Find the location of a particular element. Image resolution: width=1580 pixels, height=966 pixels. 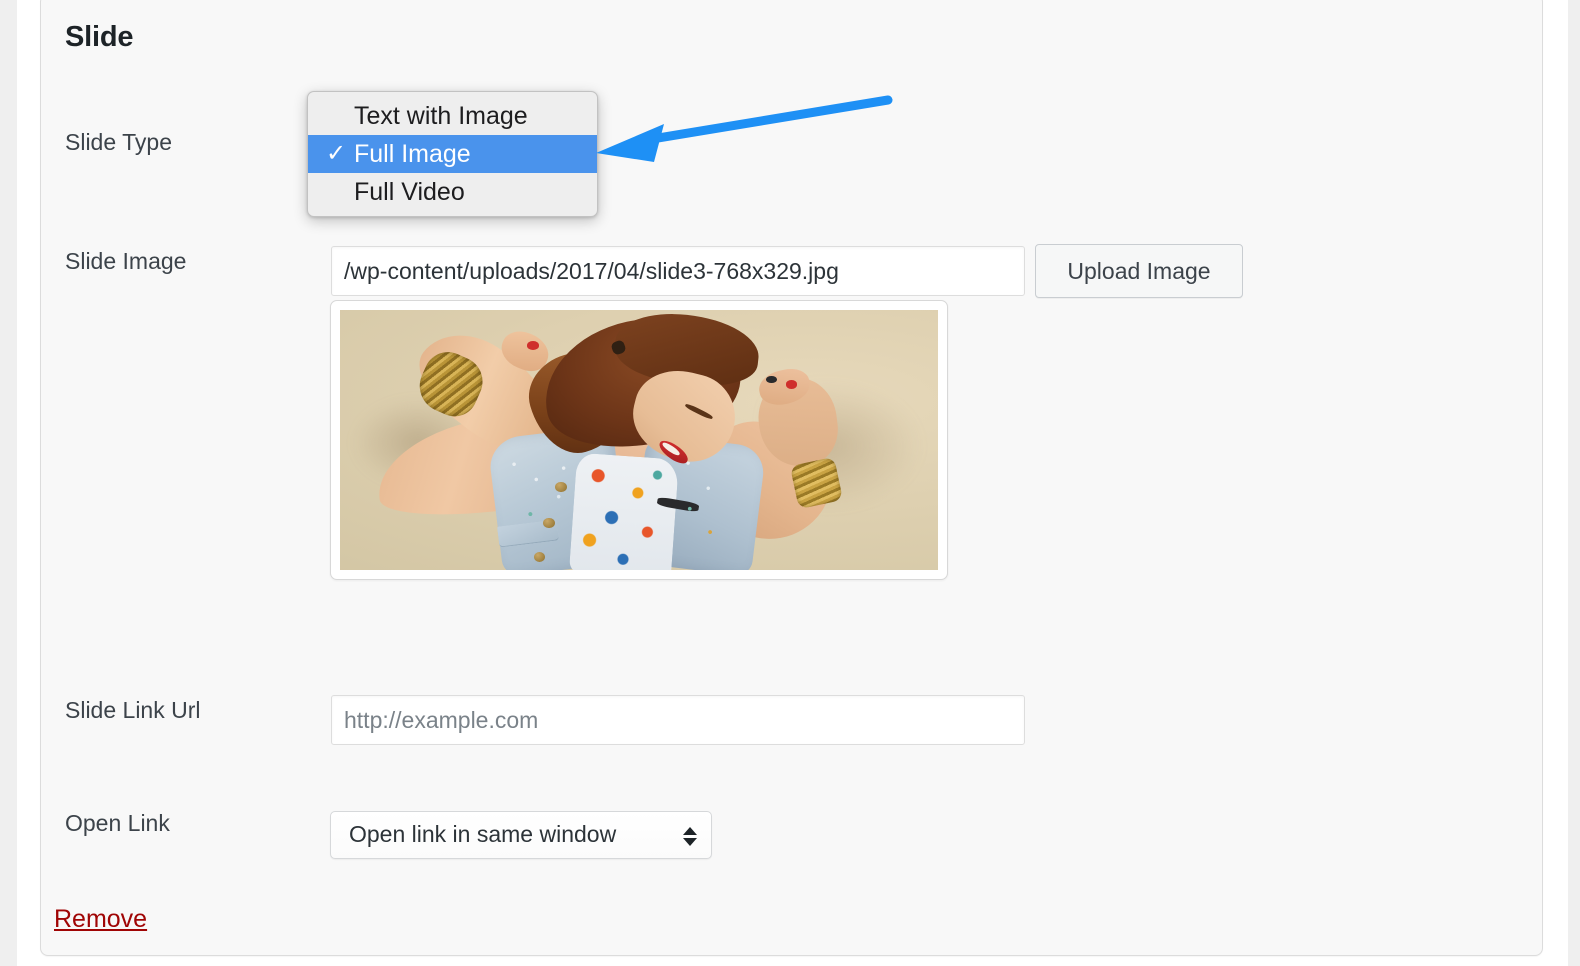

slide-image-preview-frame is located at coordinates (639, 440).